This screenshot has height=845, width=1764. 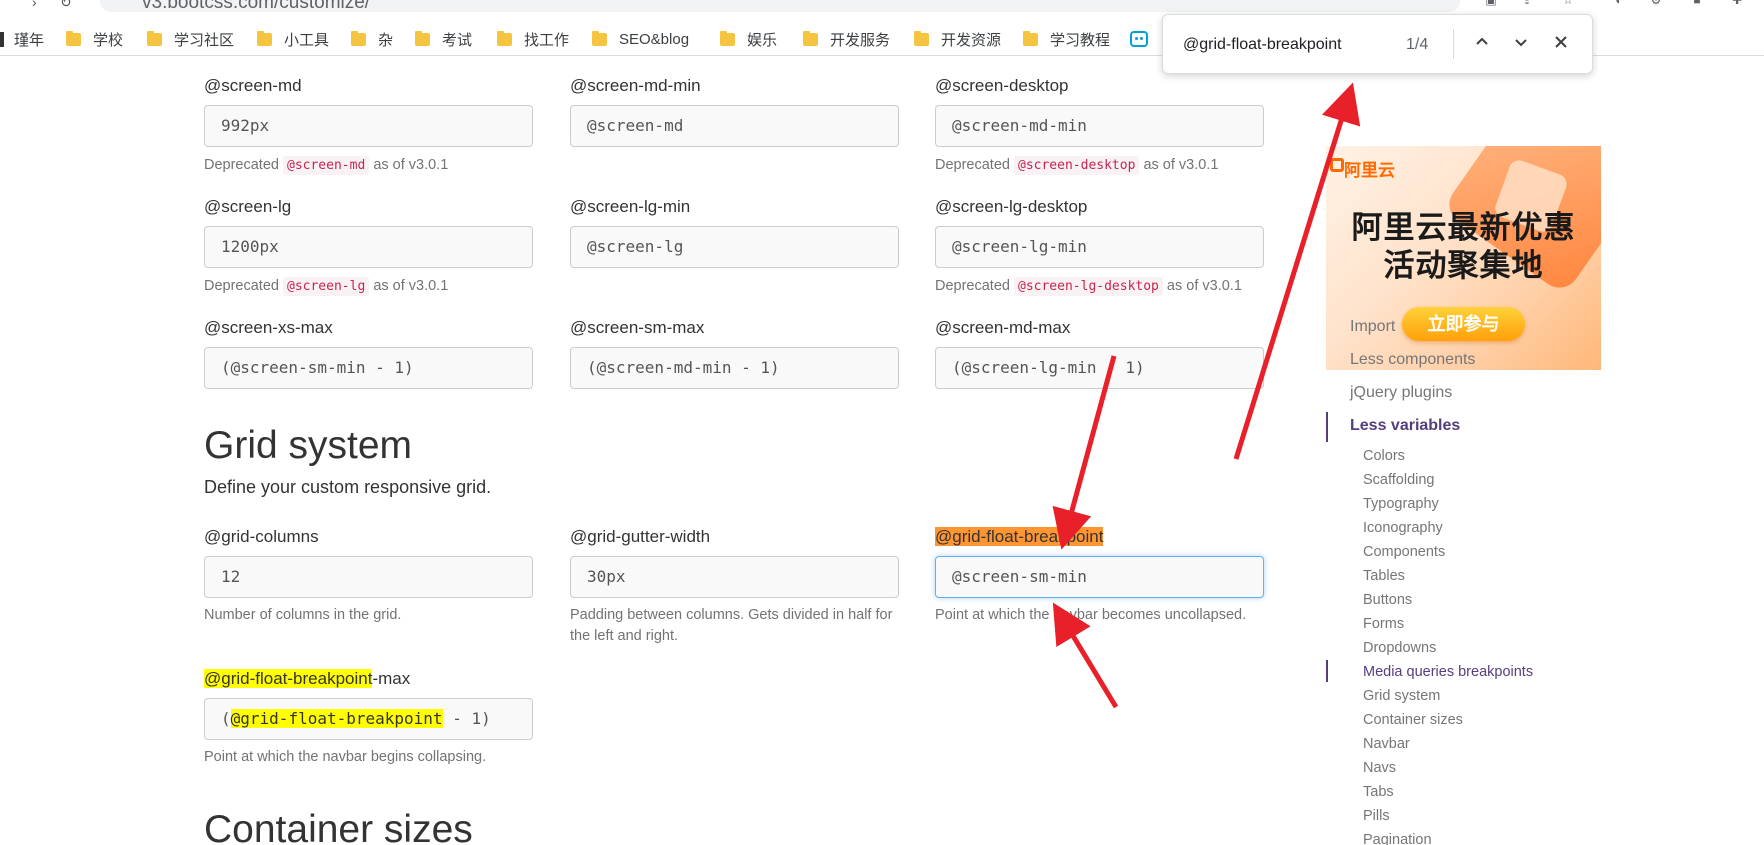 I want to click on bookmark-folder: 娱乐, so click(x=748, y=39).